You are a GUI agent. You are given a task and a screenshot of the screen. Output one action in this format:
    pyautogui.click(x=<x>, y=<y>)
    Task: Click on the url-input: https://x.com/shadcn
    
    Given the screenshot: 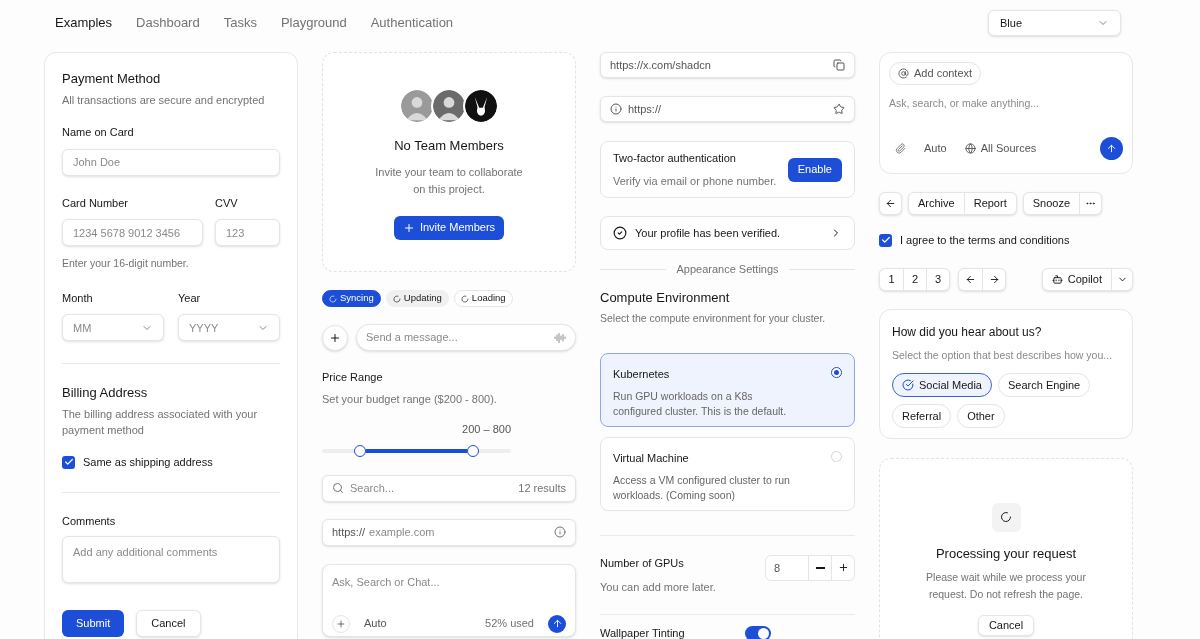 What is the action you would take?
    pyautogui.click(x=727, y=65)
    